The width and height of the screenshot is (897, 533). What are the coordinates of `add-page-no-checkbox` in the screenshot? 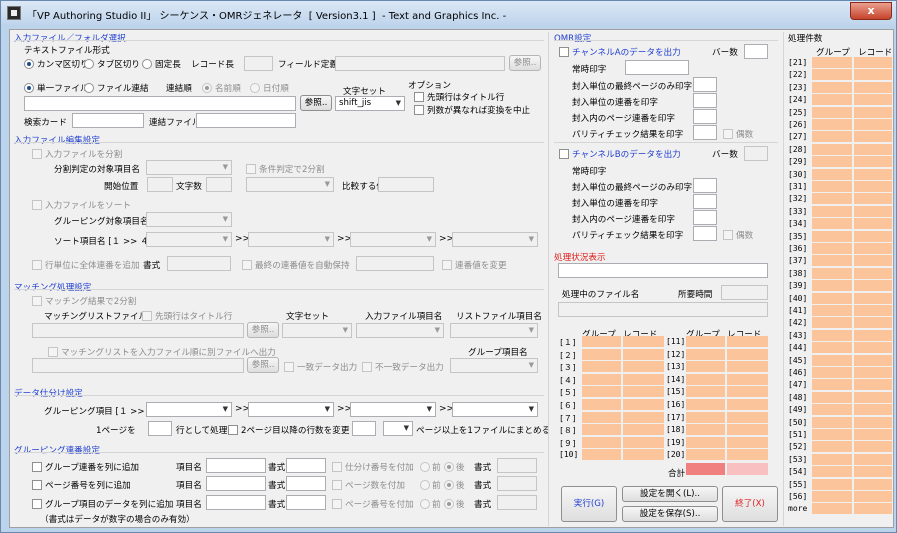 It's located at (337, 504).